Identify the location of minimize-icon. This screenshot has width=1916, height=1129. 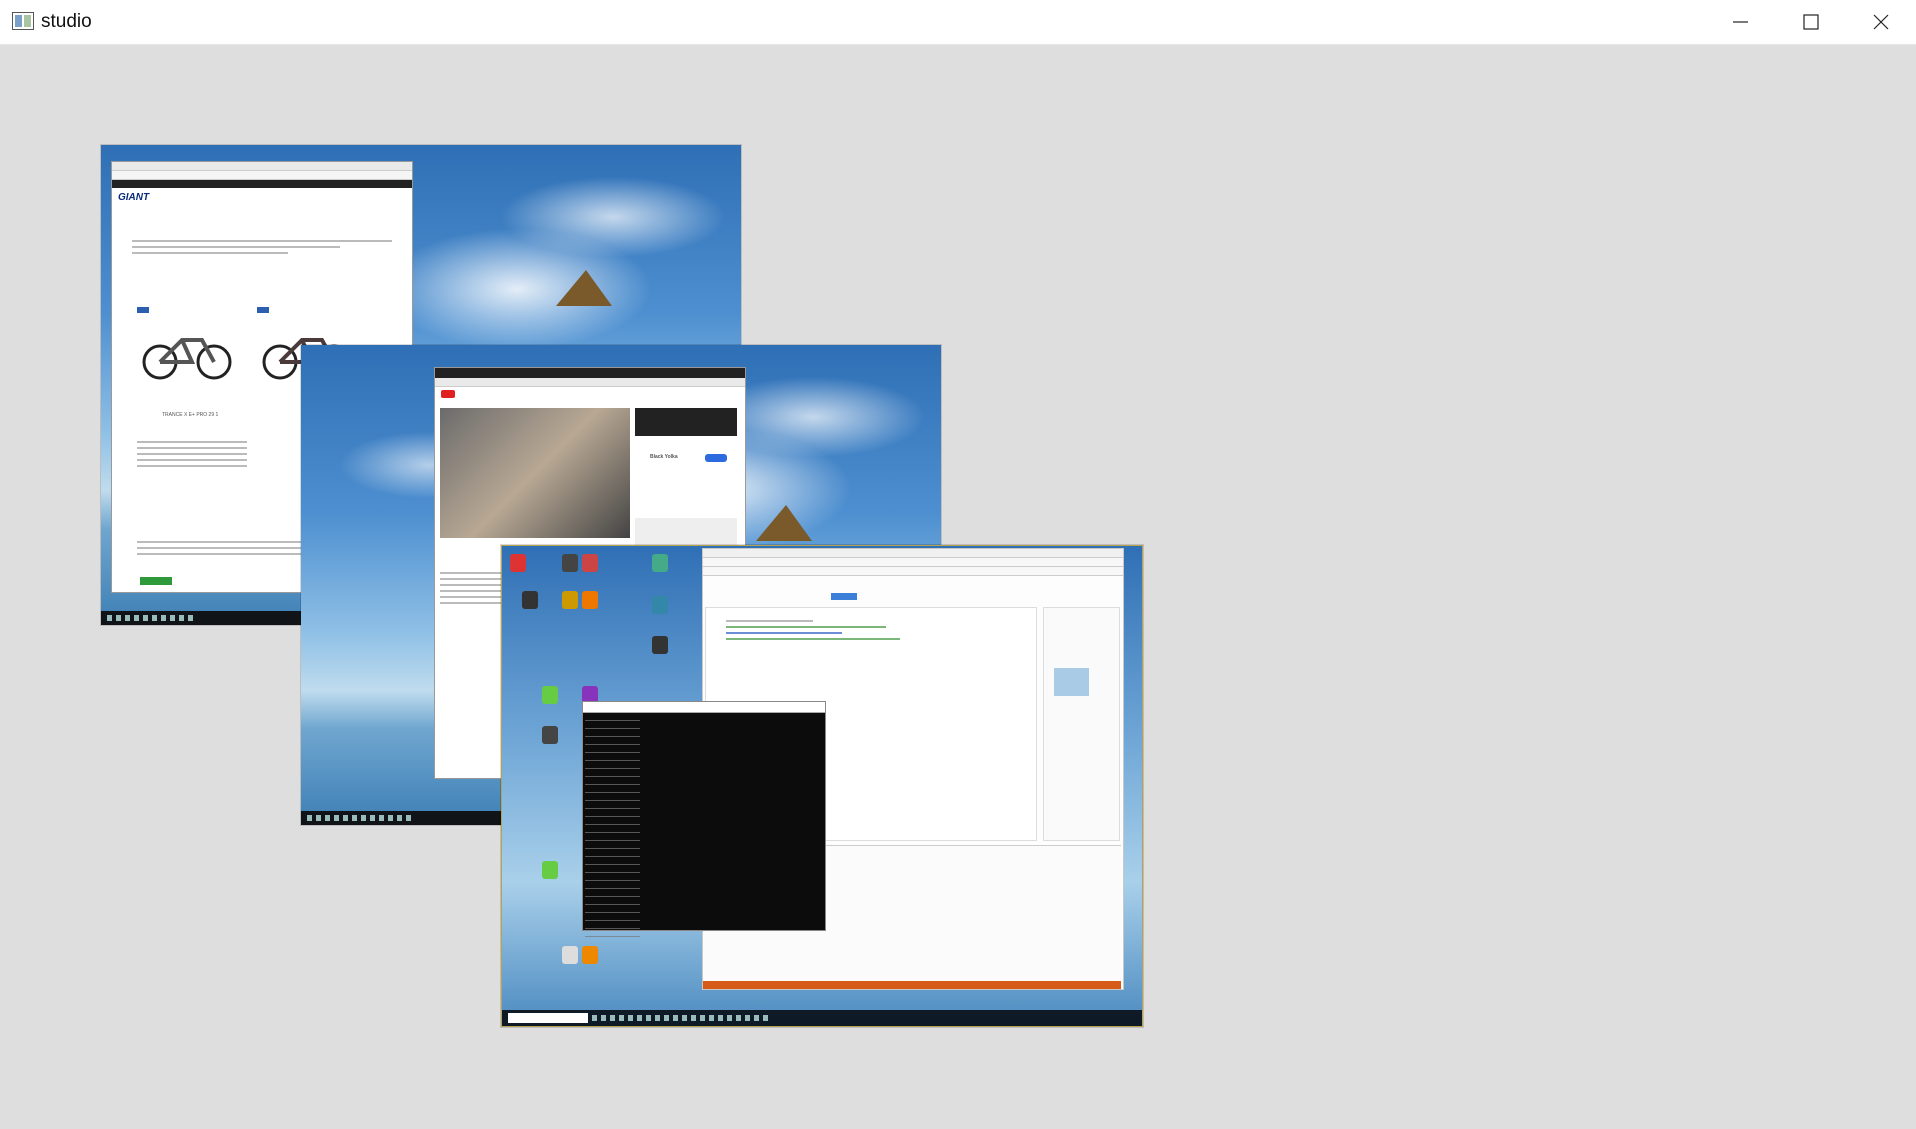
(1740, 22).